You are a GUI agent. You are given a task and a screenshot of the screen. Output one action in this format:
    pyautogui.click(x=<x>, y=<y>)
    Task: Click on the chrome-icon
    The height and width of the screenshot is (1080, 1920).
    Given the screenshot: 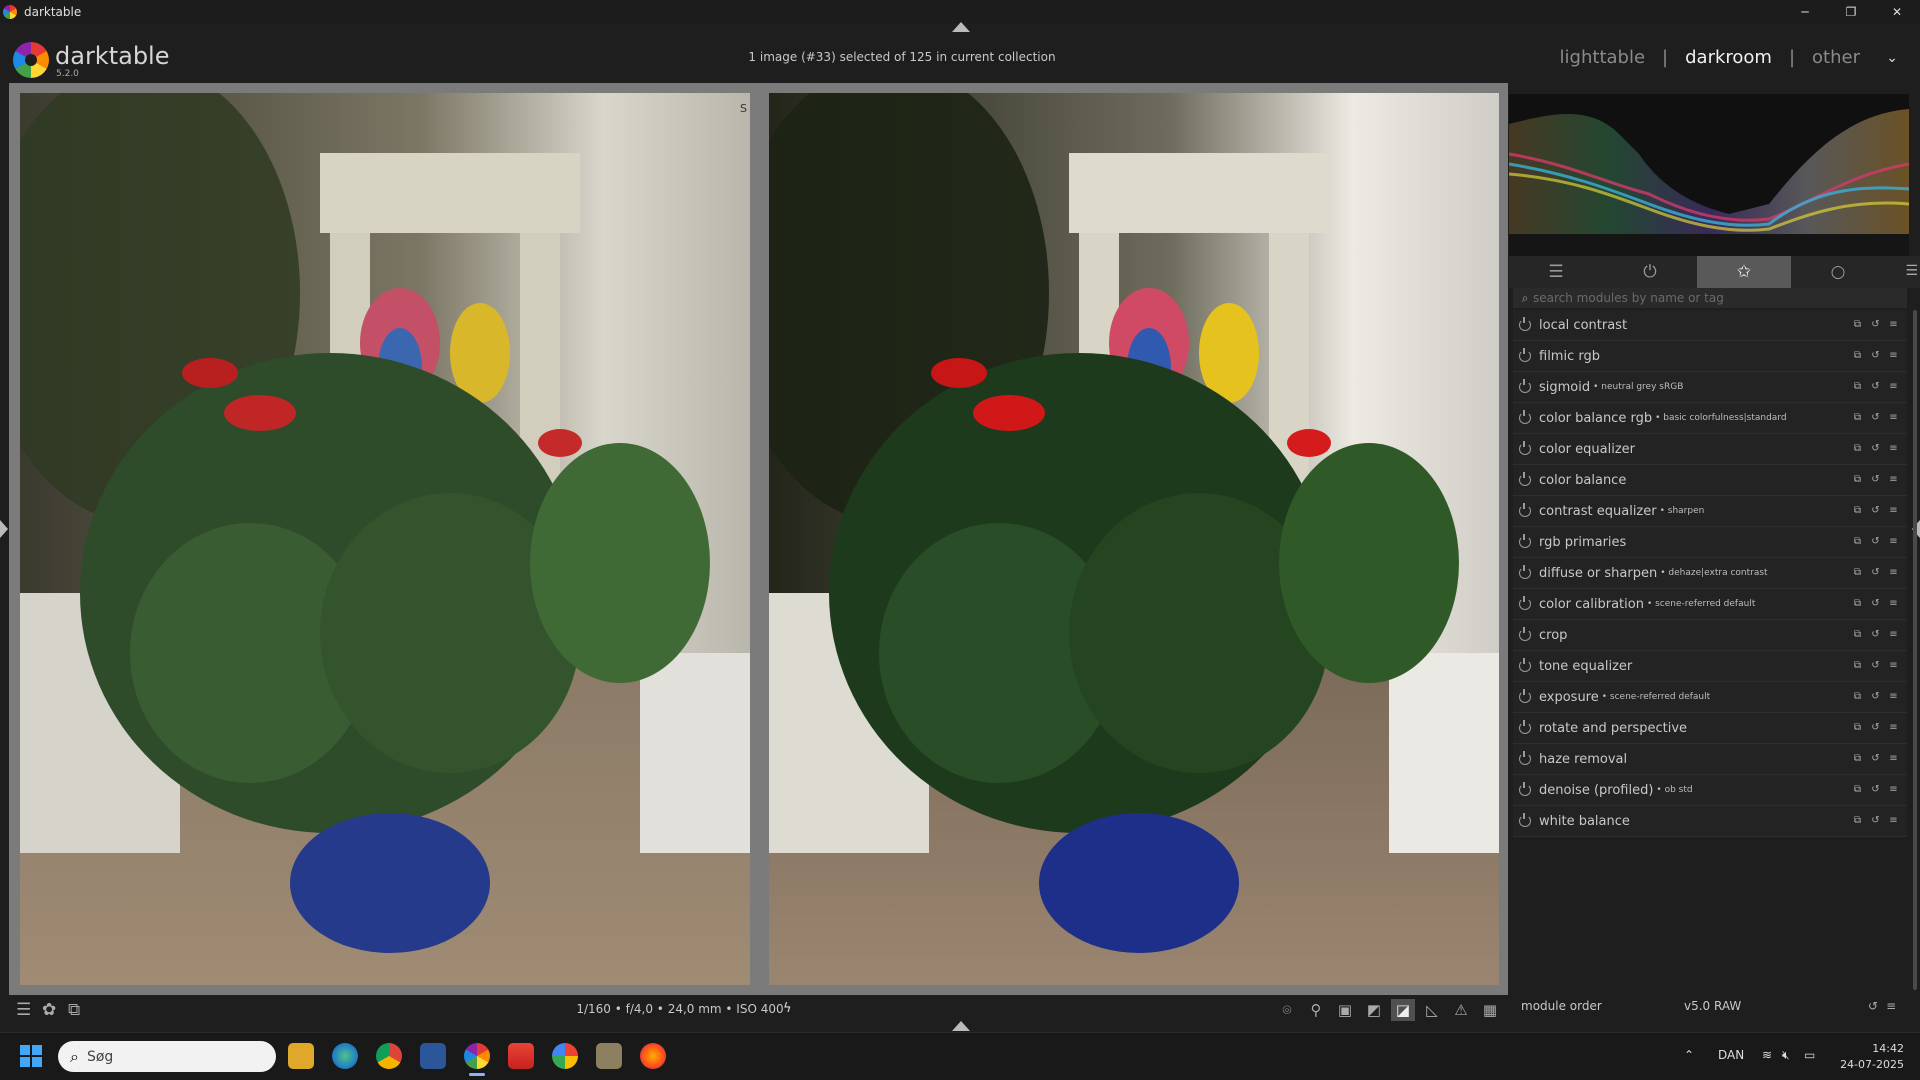 What is the action you would take?
    pyautogui.click(x=389, y=1056)
    